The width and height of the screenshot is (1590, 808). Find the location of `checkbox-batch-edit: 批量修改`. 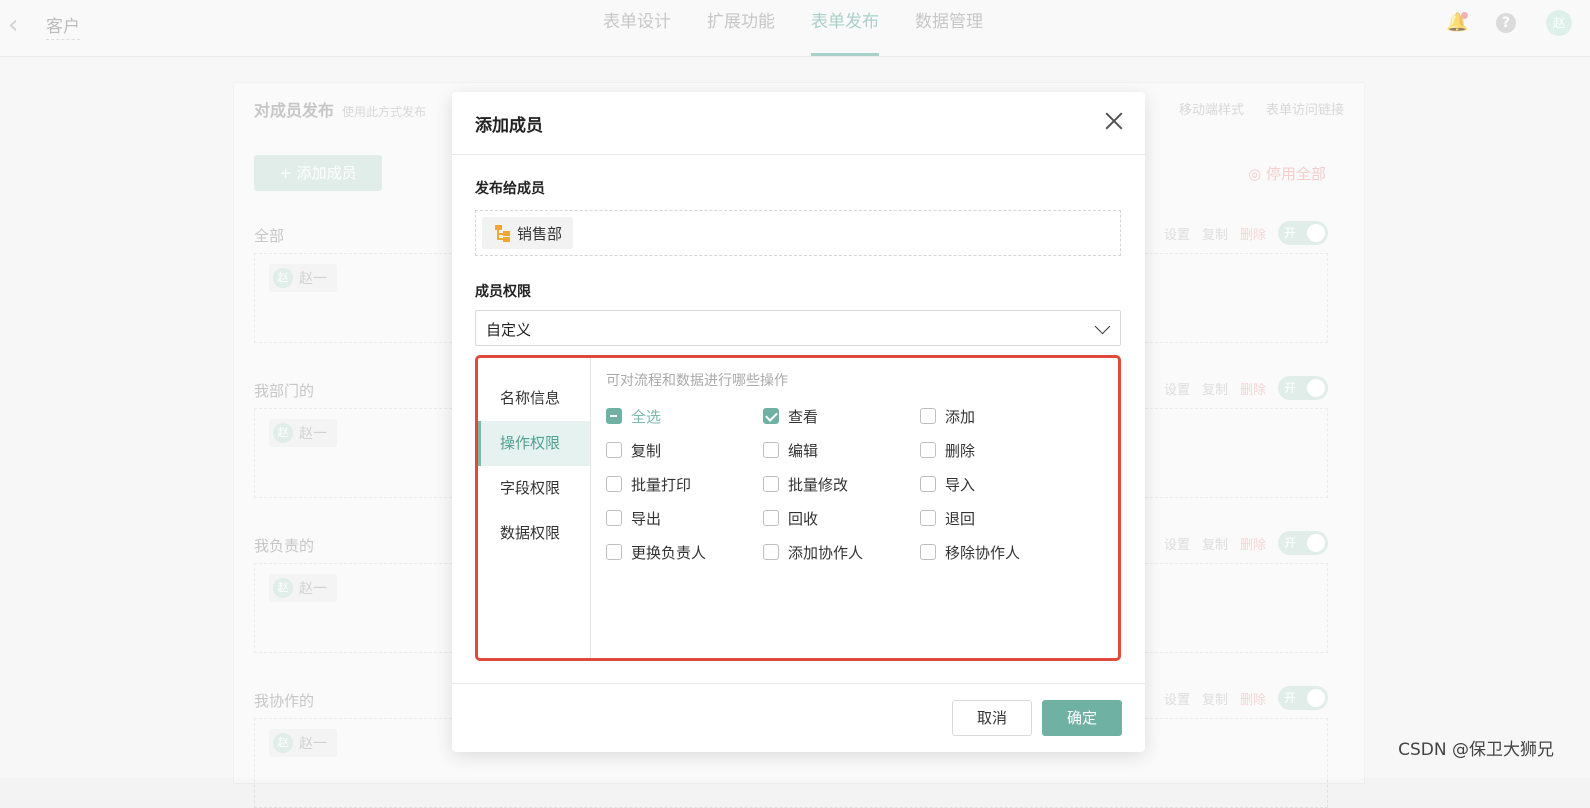

checkbox-batch-edit: 批量修改 is located at coordinates (841, 484).